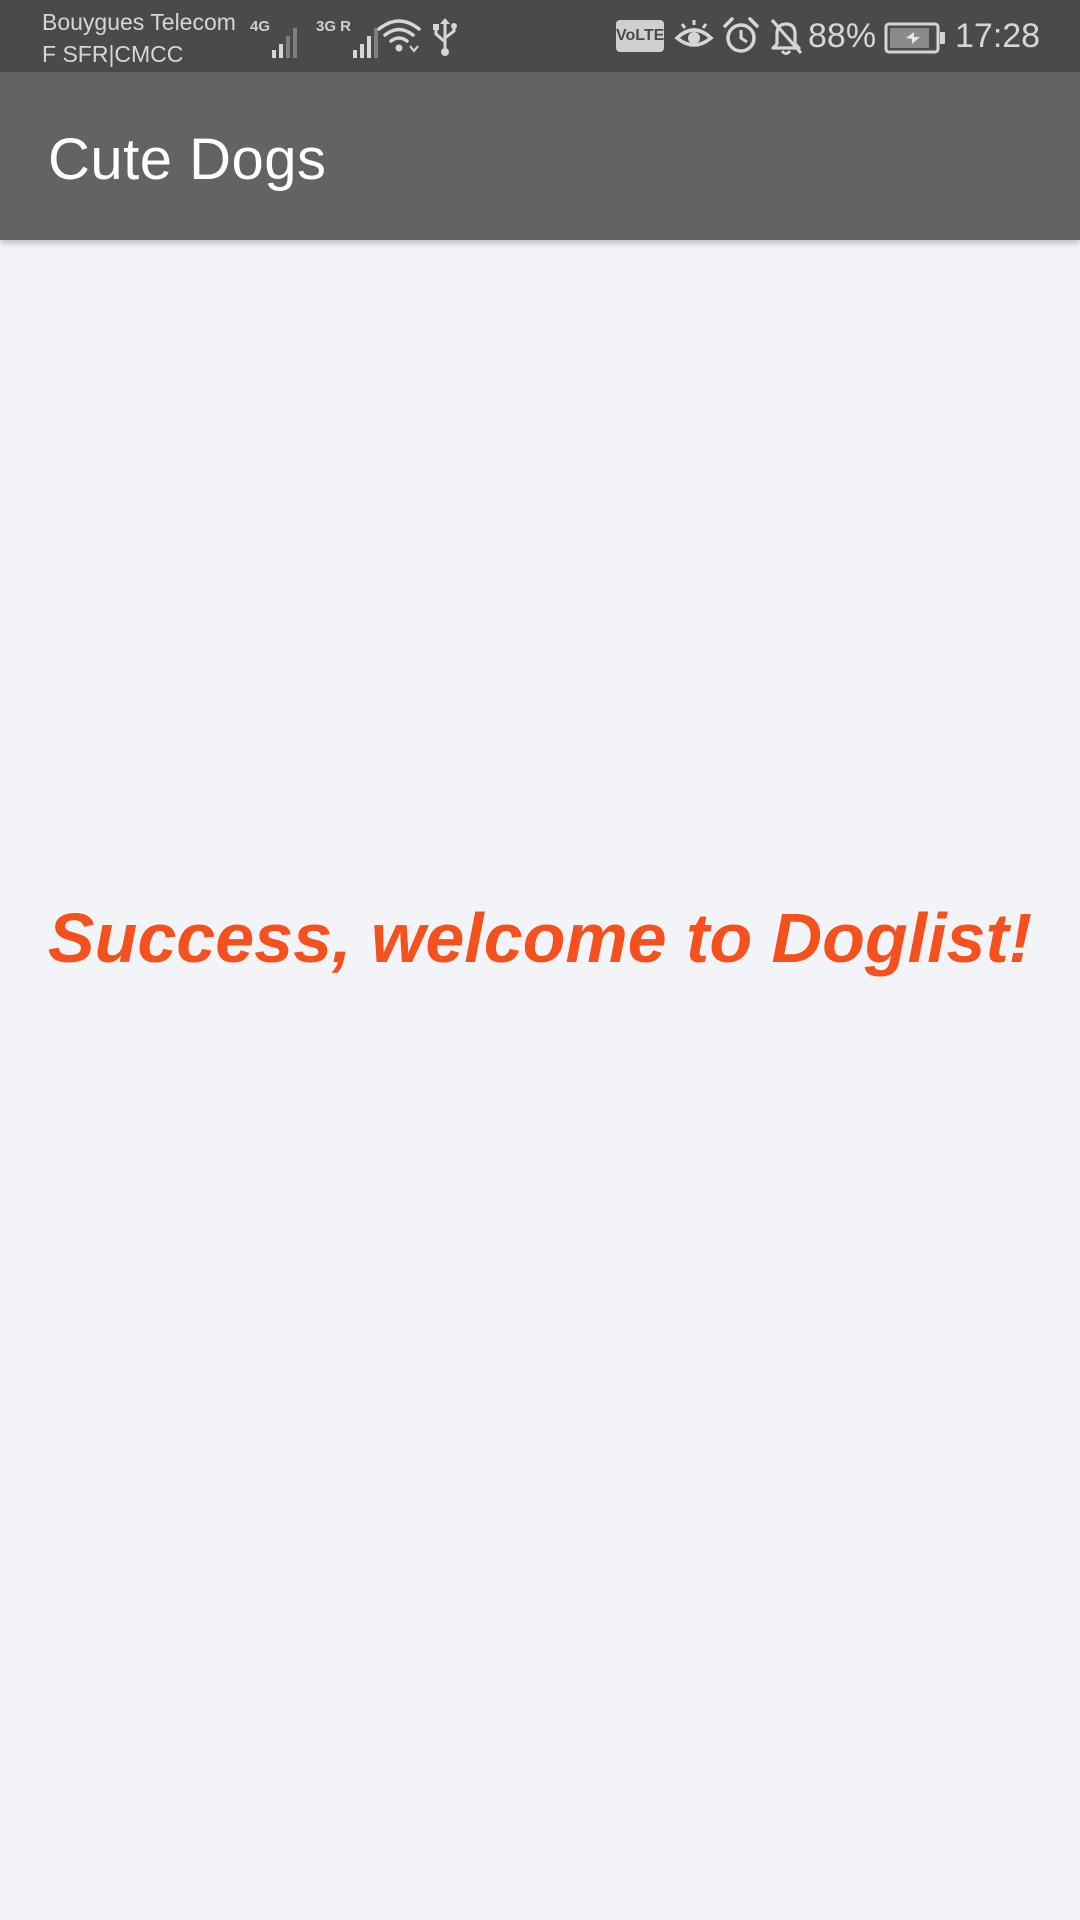 This screenshot has height=1920, width=1080. What do you see at coordinates (914, 38) in the screenshot?
I see `battery-charging-icon` at bounding box center [914, 38].